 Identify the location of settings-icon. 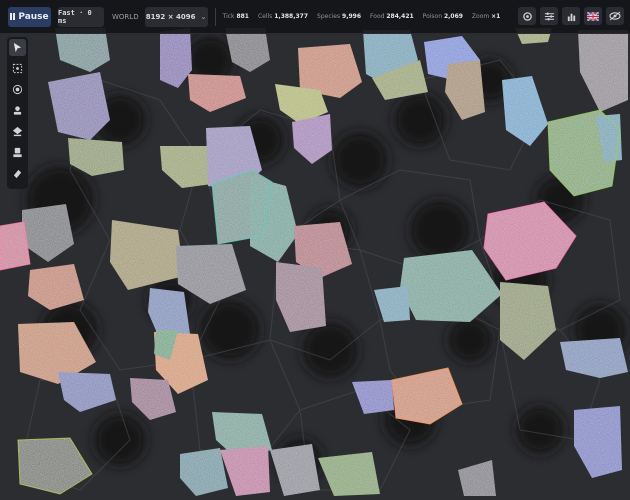
(527, 16).